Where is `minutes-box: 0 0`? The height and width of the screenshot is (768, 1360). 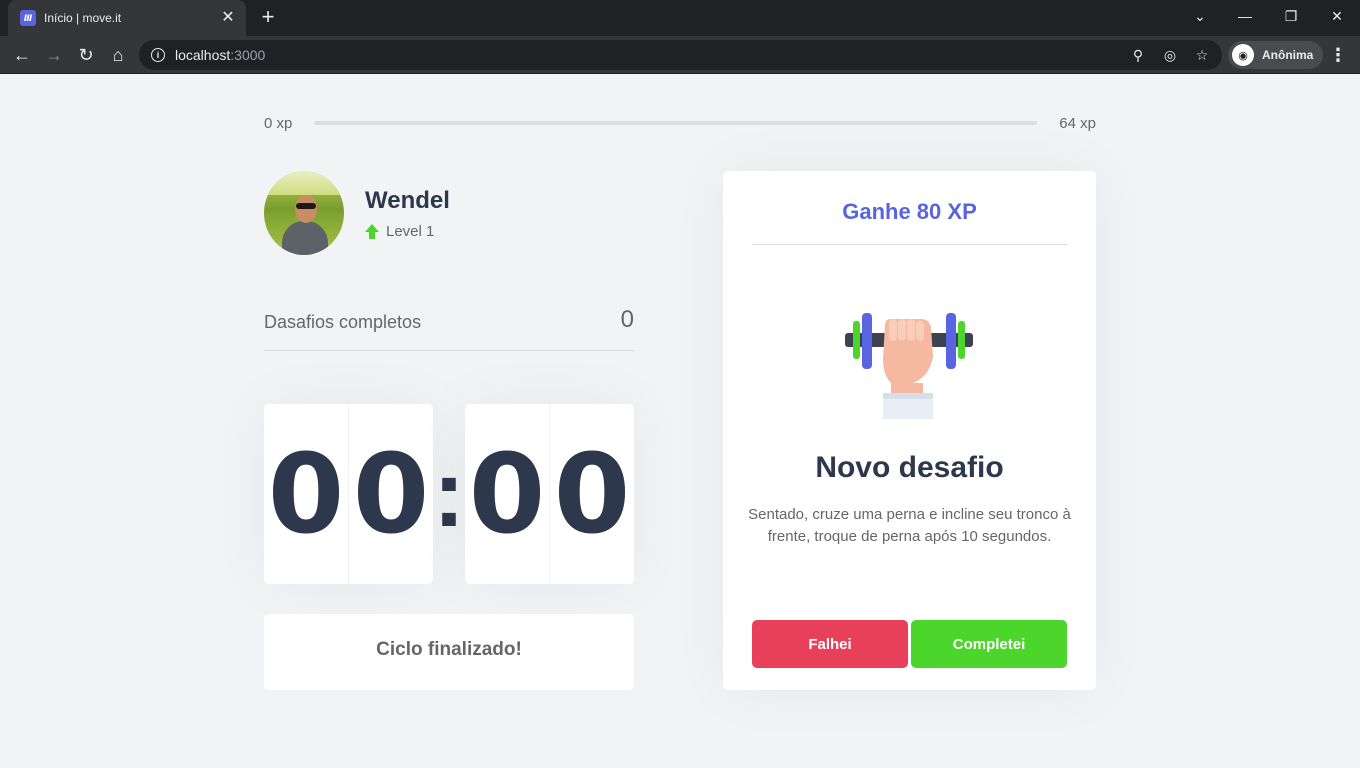
minutes-box: 0 0 is located at coordinates (348, 494).